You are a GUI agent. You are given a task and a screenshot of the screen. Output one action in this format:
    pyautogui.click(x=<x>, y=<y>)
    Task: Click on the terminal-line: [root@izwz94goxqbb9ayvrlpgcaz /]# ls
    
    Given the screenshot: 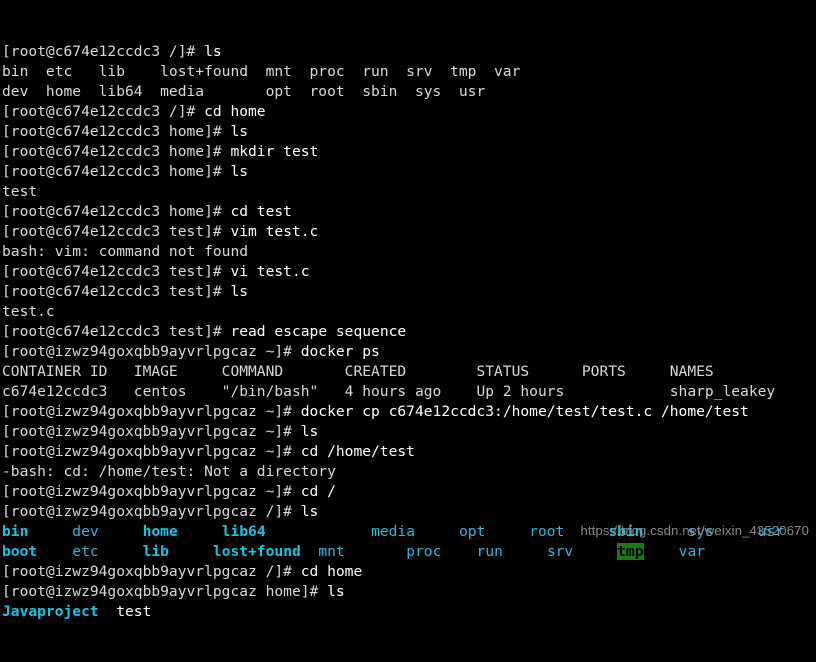 What is the action you would take?
    pyautogui.click(x=409, y=512)
    